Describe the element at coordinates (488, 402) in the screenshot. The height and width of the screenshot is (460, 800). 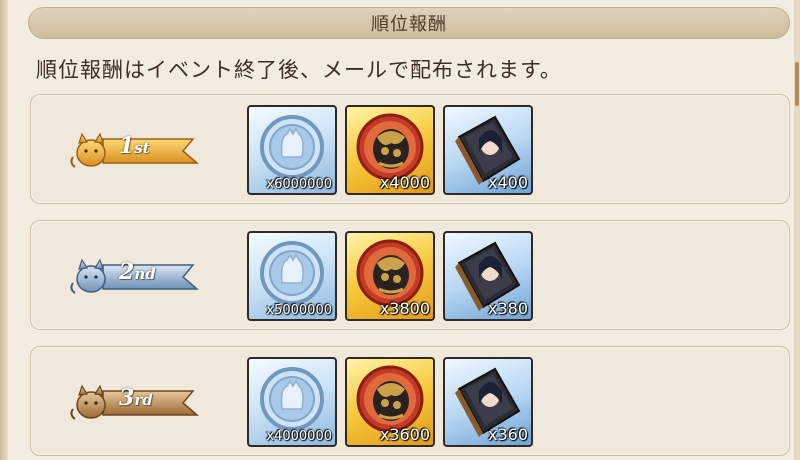
I see `reward-item-book: x360` at that location.